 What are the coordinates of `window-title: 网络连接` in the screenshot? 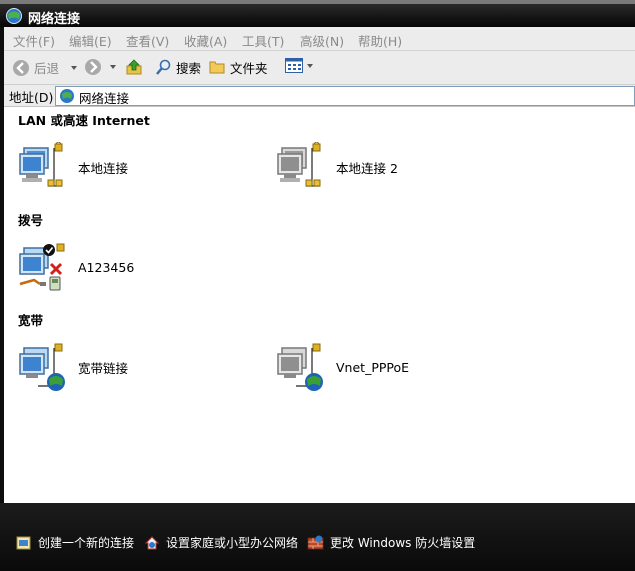 It's located at (54, 19).